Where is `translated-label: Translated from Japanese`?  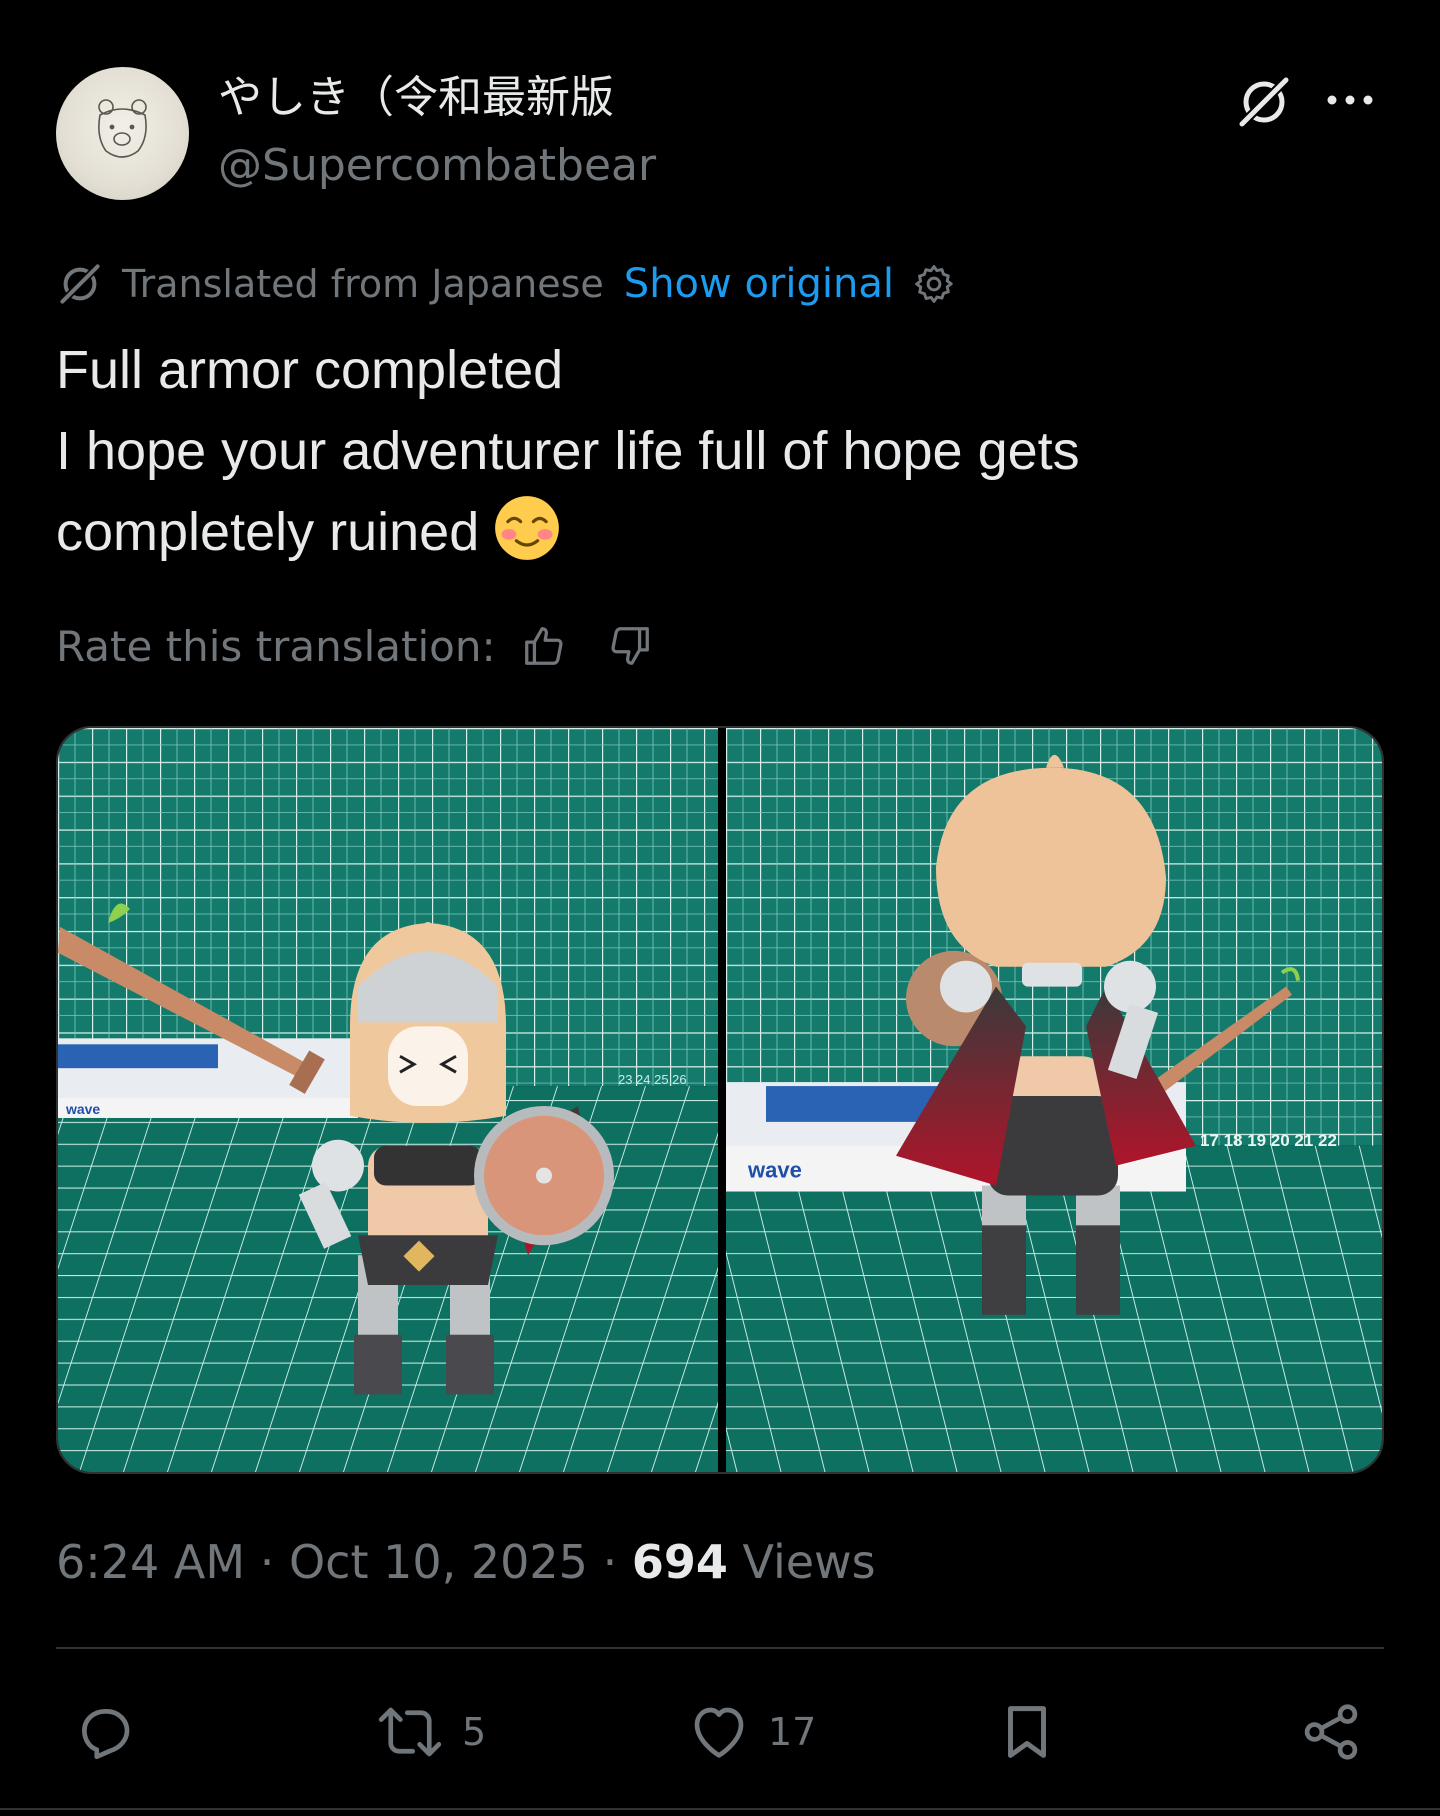
translated-label: Translated from Japanese is located at coordinates (363, 284).